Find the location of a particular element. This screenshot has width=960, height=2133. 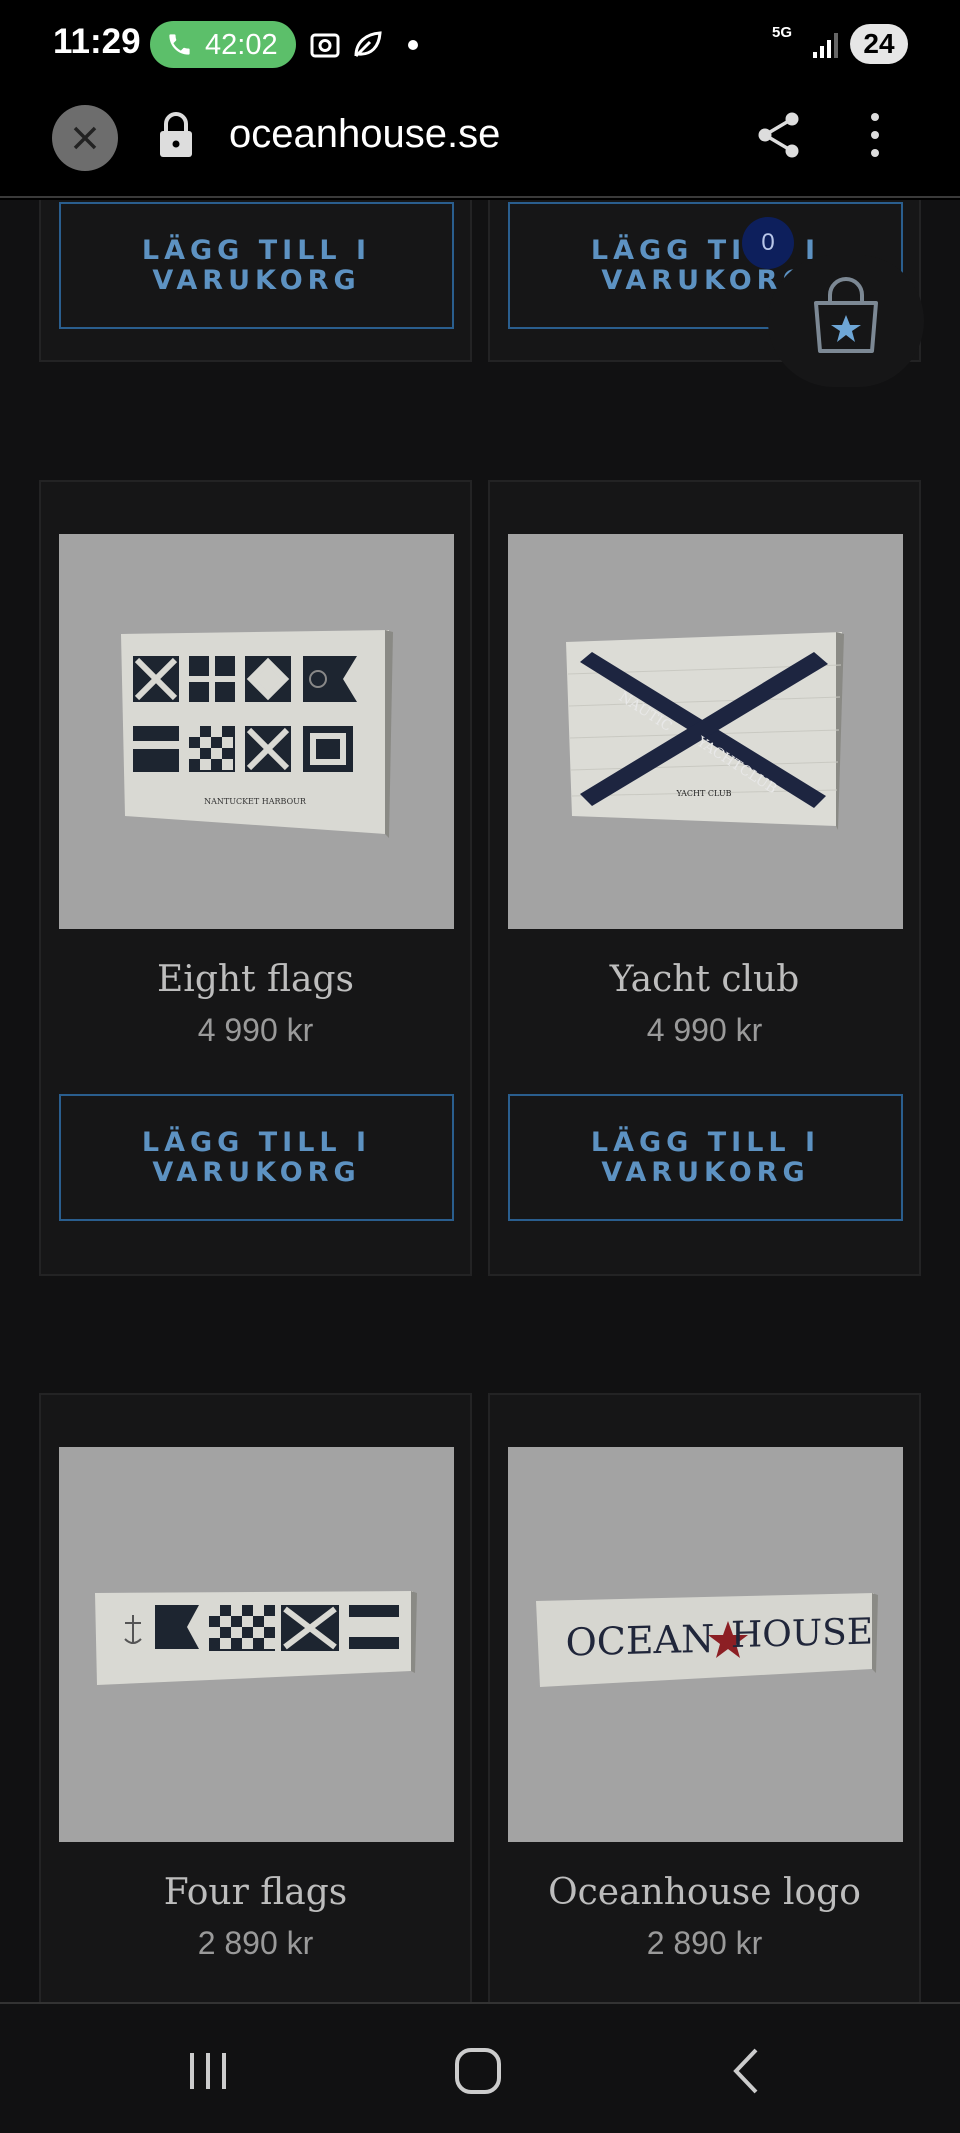

yacht-club-image: NAUTIC YACHTCLUB YACHT CLUB is located at coordinates (705, 731).